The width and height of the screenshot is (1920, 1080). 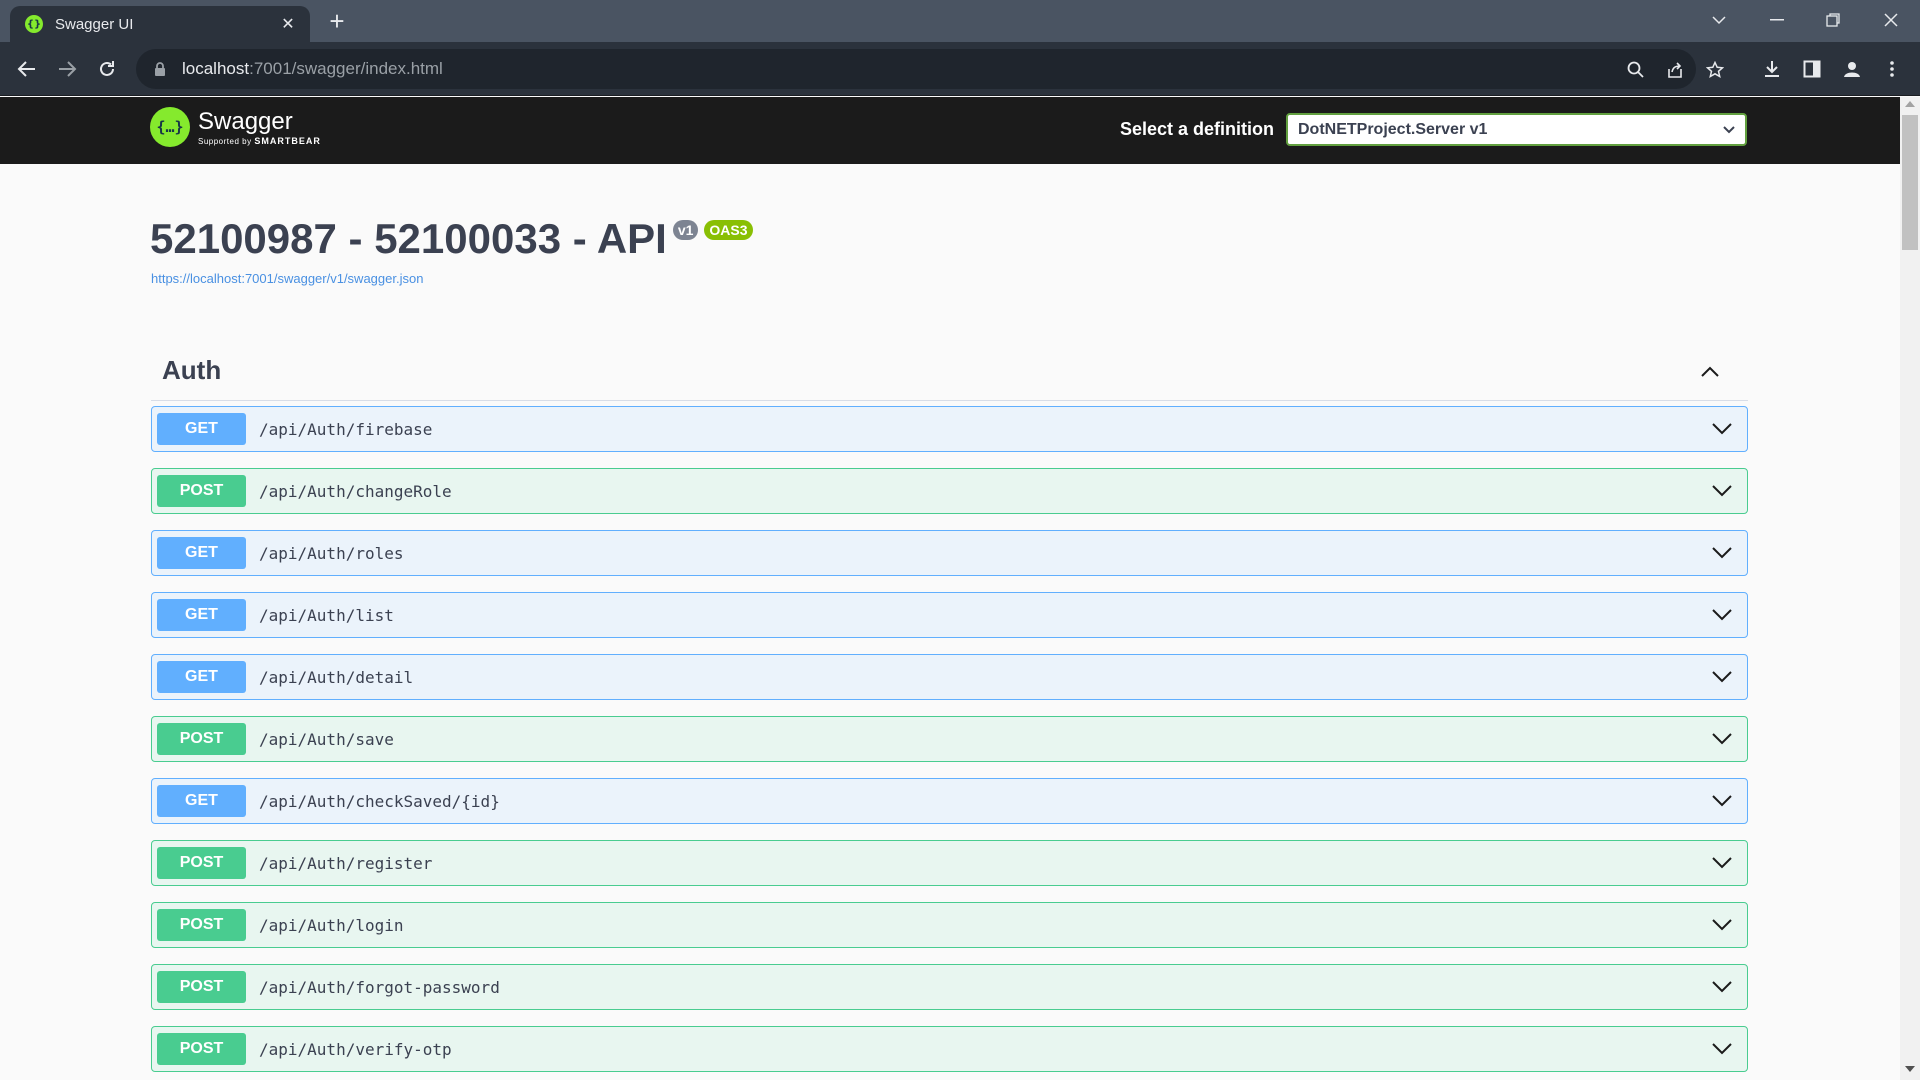 I want to click on version-badge: v1, so click(x=685, y=230).